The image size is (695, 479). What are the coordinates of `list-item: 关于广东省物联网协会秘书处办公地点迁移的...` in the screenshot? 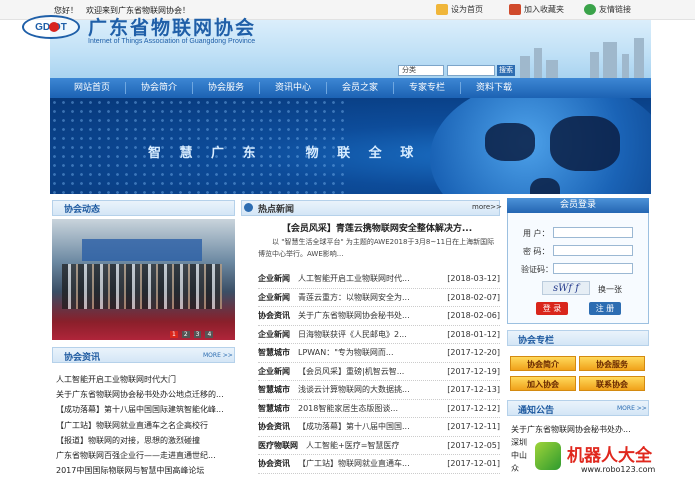 It's located at (146, 394).